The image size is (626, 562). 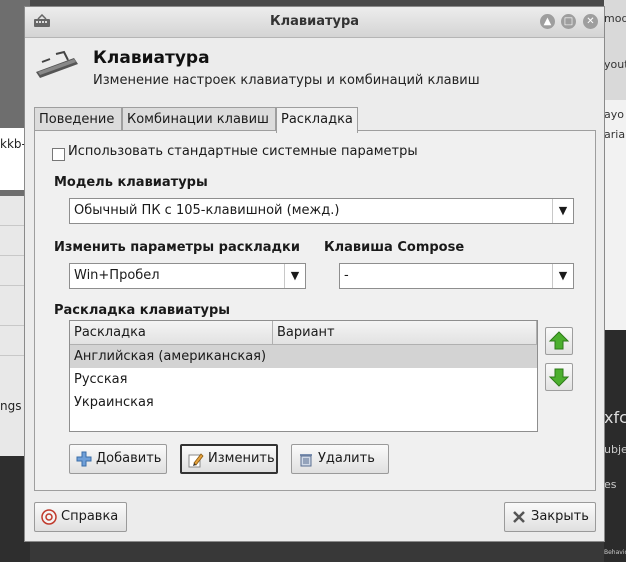 I want to click on change-layout-label: Изменить параметры раскладки, so click(x=177, y=247).